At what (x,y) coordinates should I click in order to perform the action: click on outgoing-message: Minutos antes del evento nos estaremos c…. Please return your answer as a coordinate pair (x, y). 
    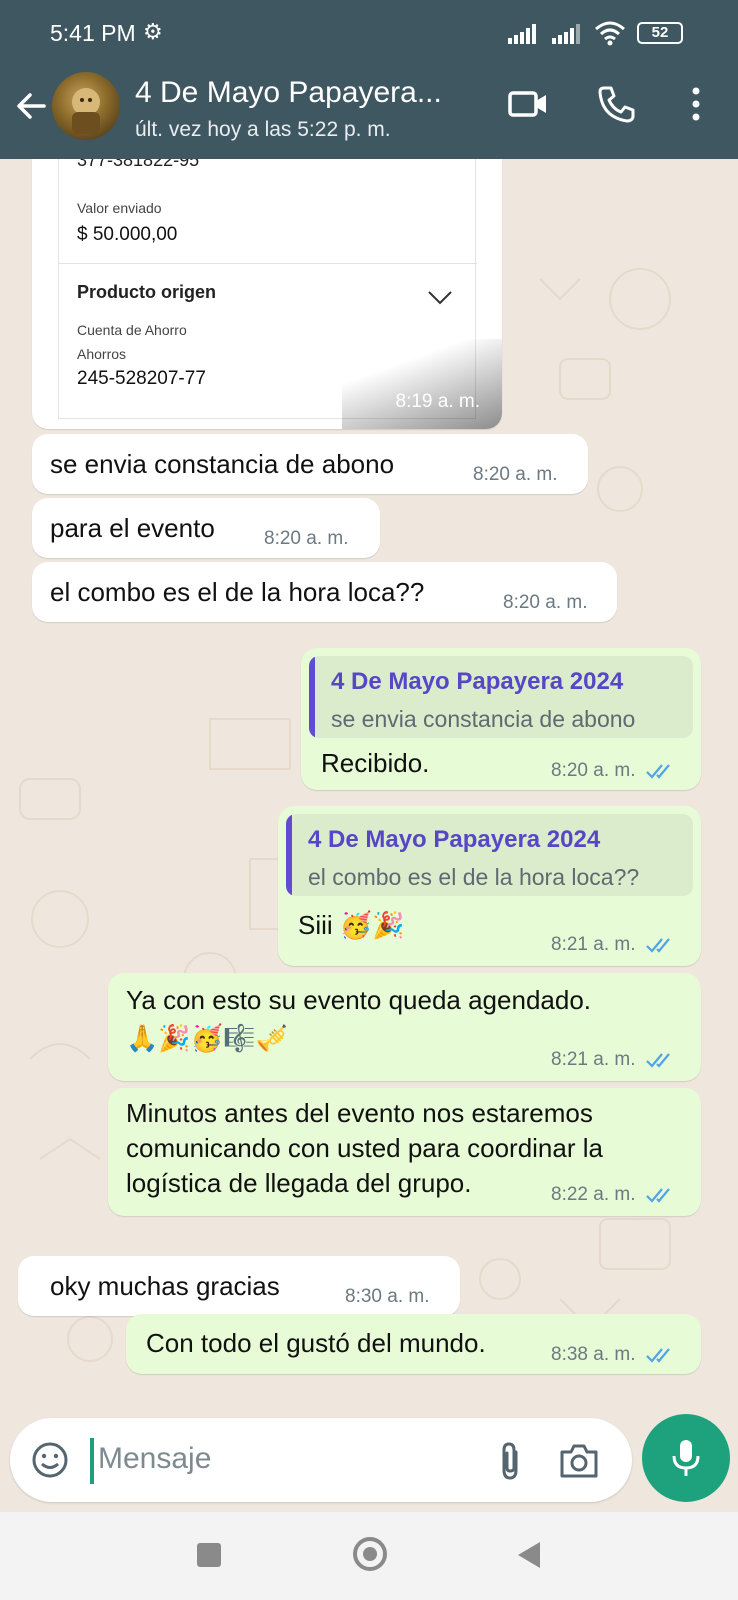
    Looking at the image, I should click on (404, 1152).